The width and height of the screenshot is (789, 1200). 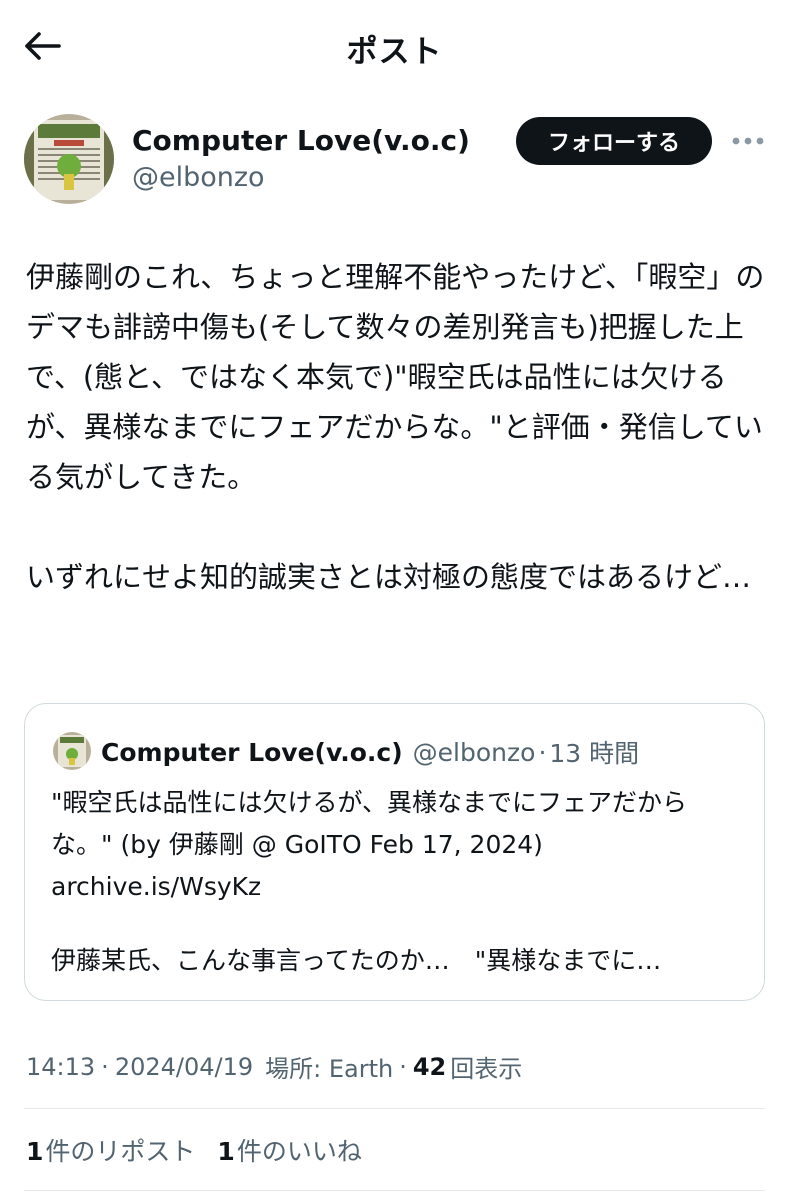 I want to click on likes-label: 件のいいね, so click(x=299, y=1151).